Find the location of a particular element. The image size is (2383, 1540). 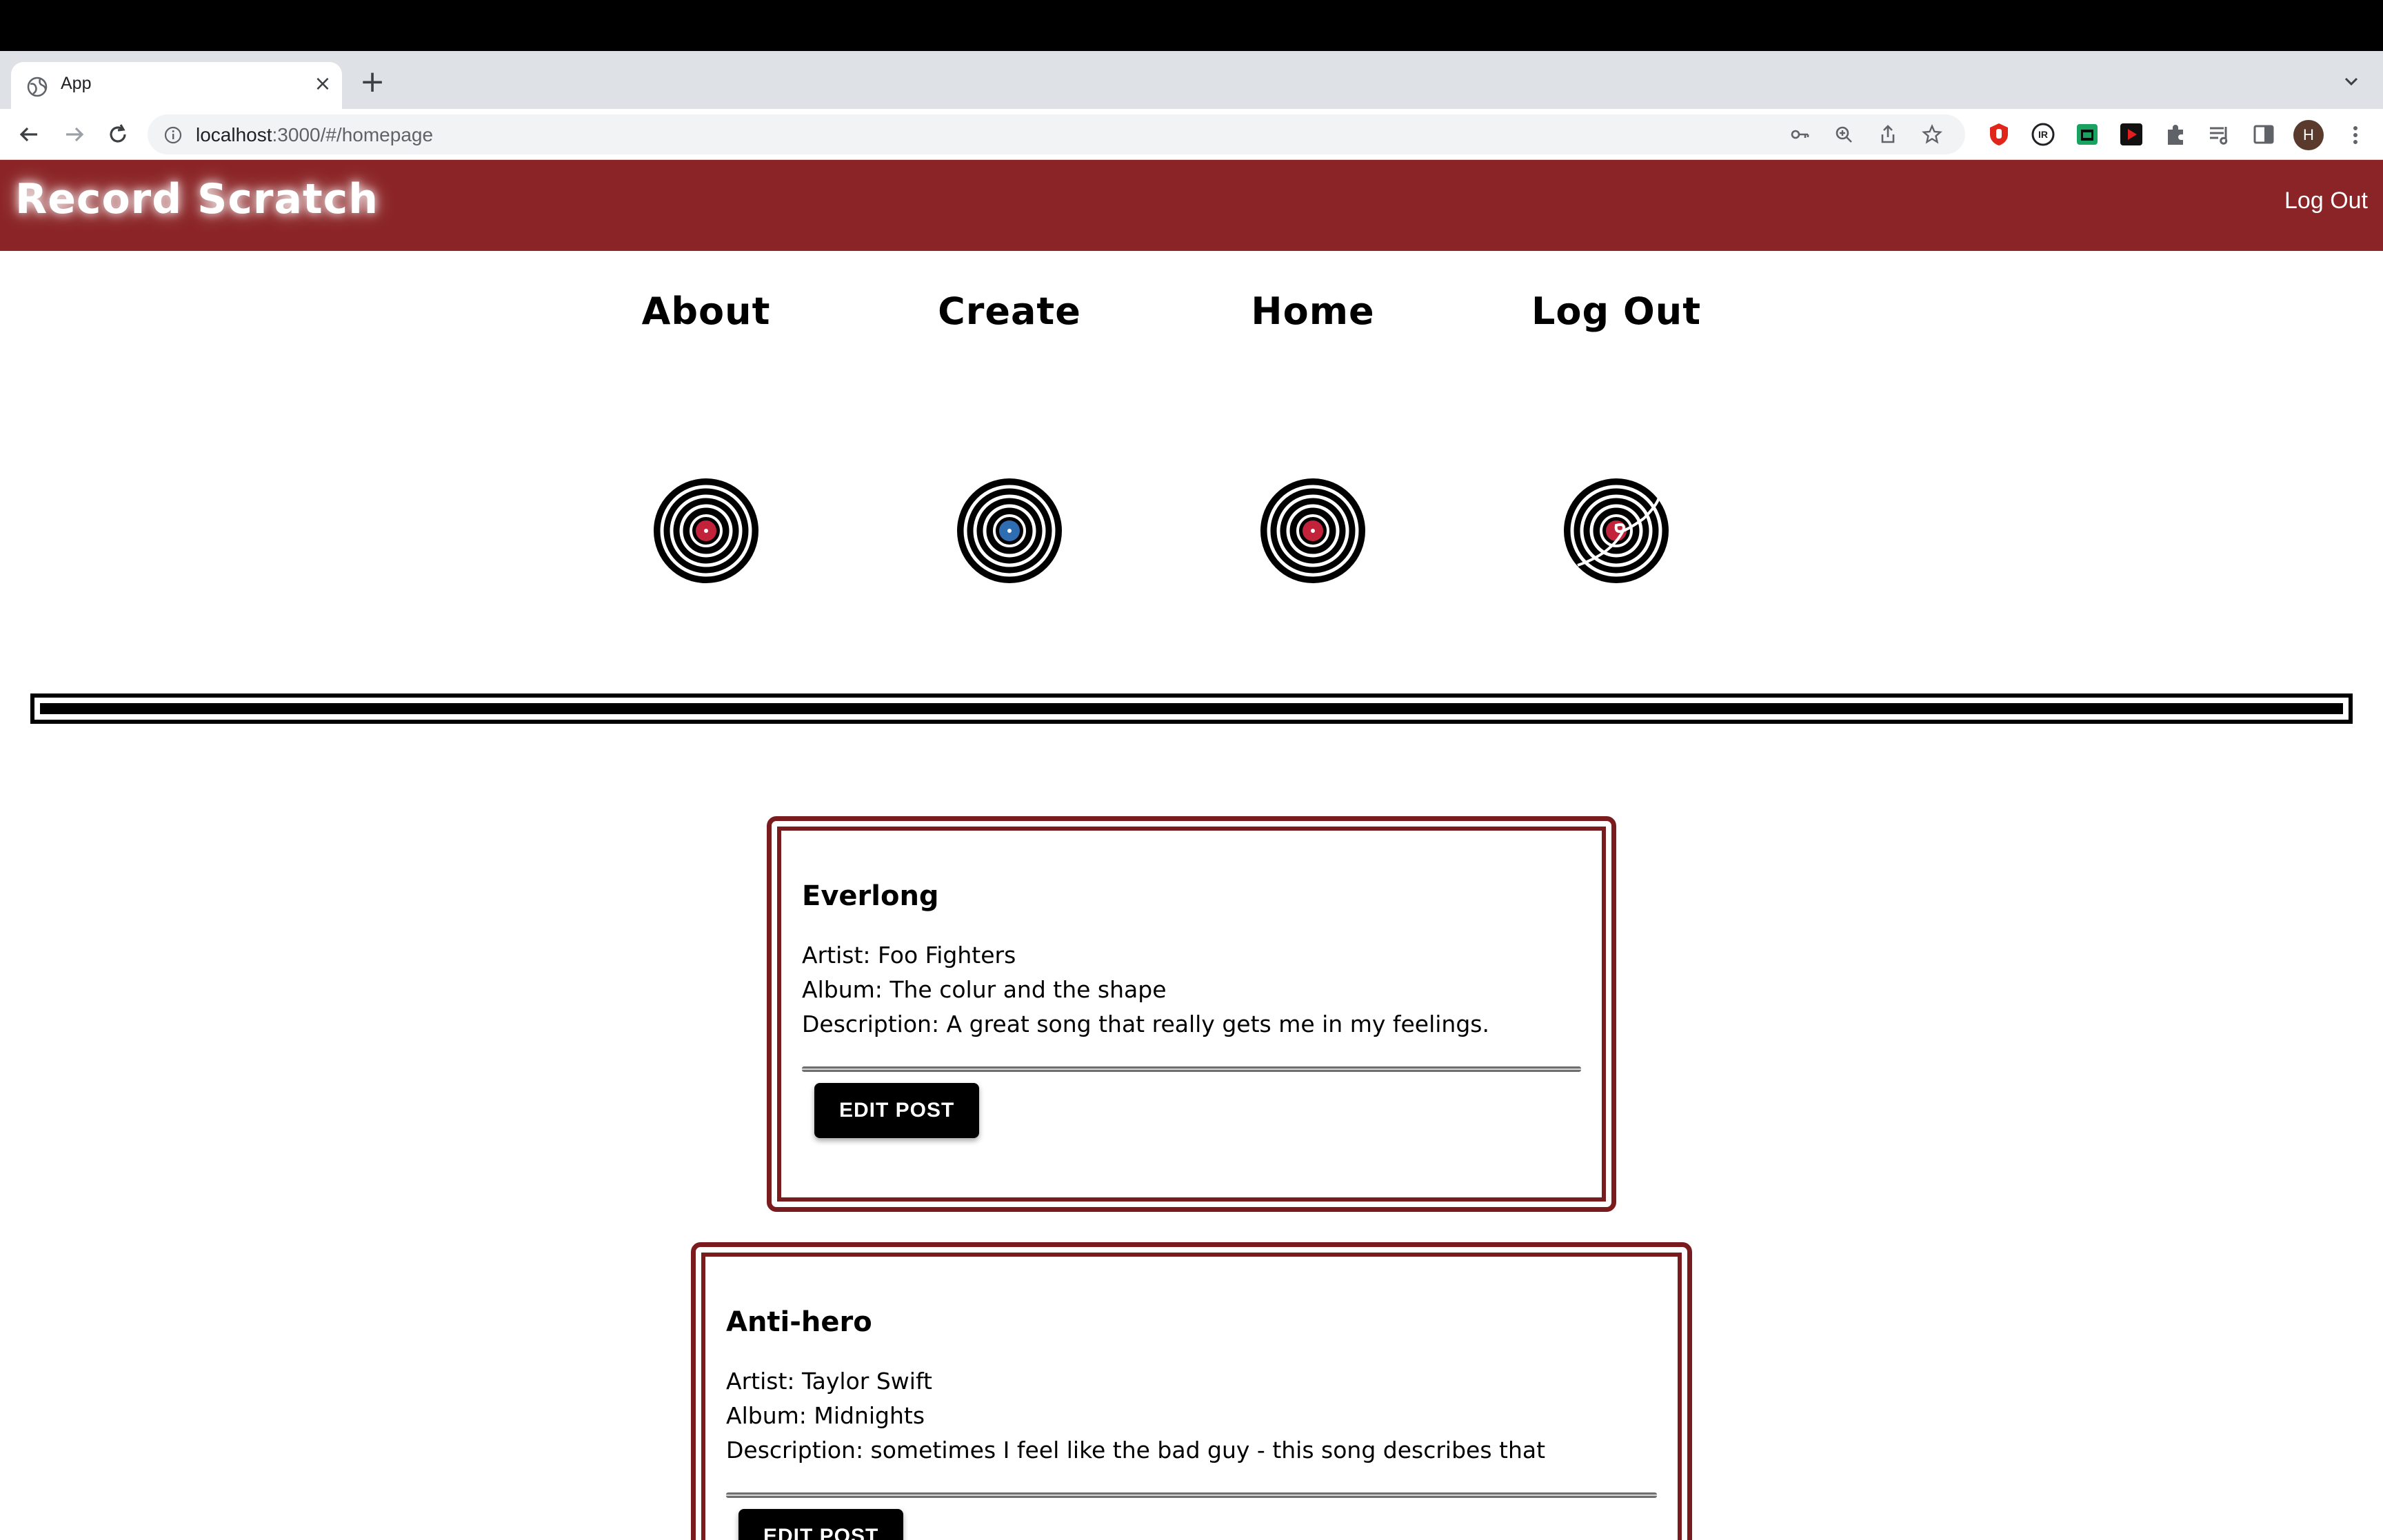

zoom-icon is located at coordinates (1844, 134).